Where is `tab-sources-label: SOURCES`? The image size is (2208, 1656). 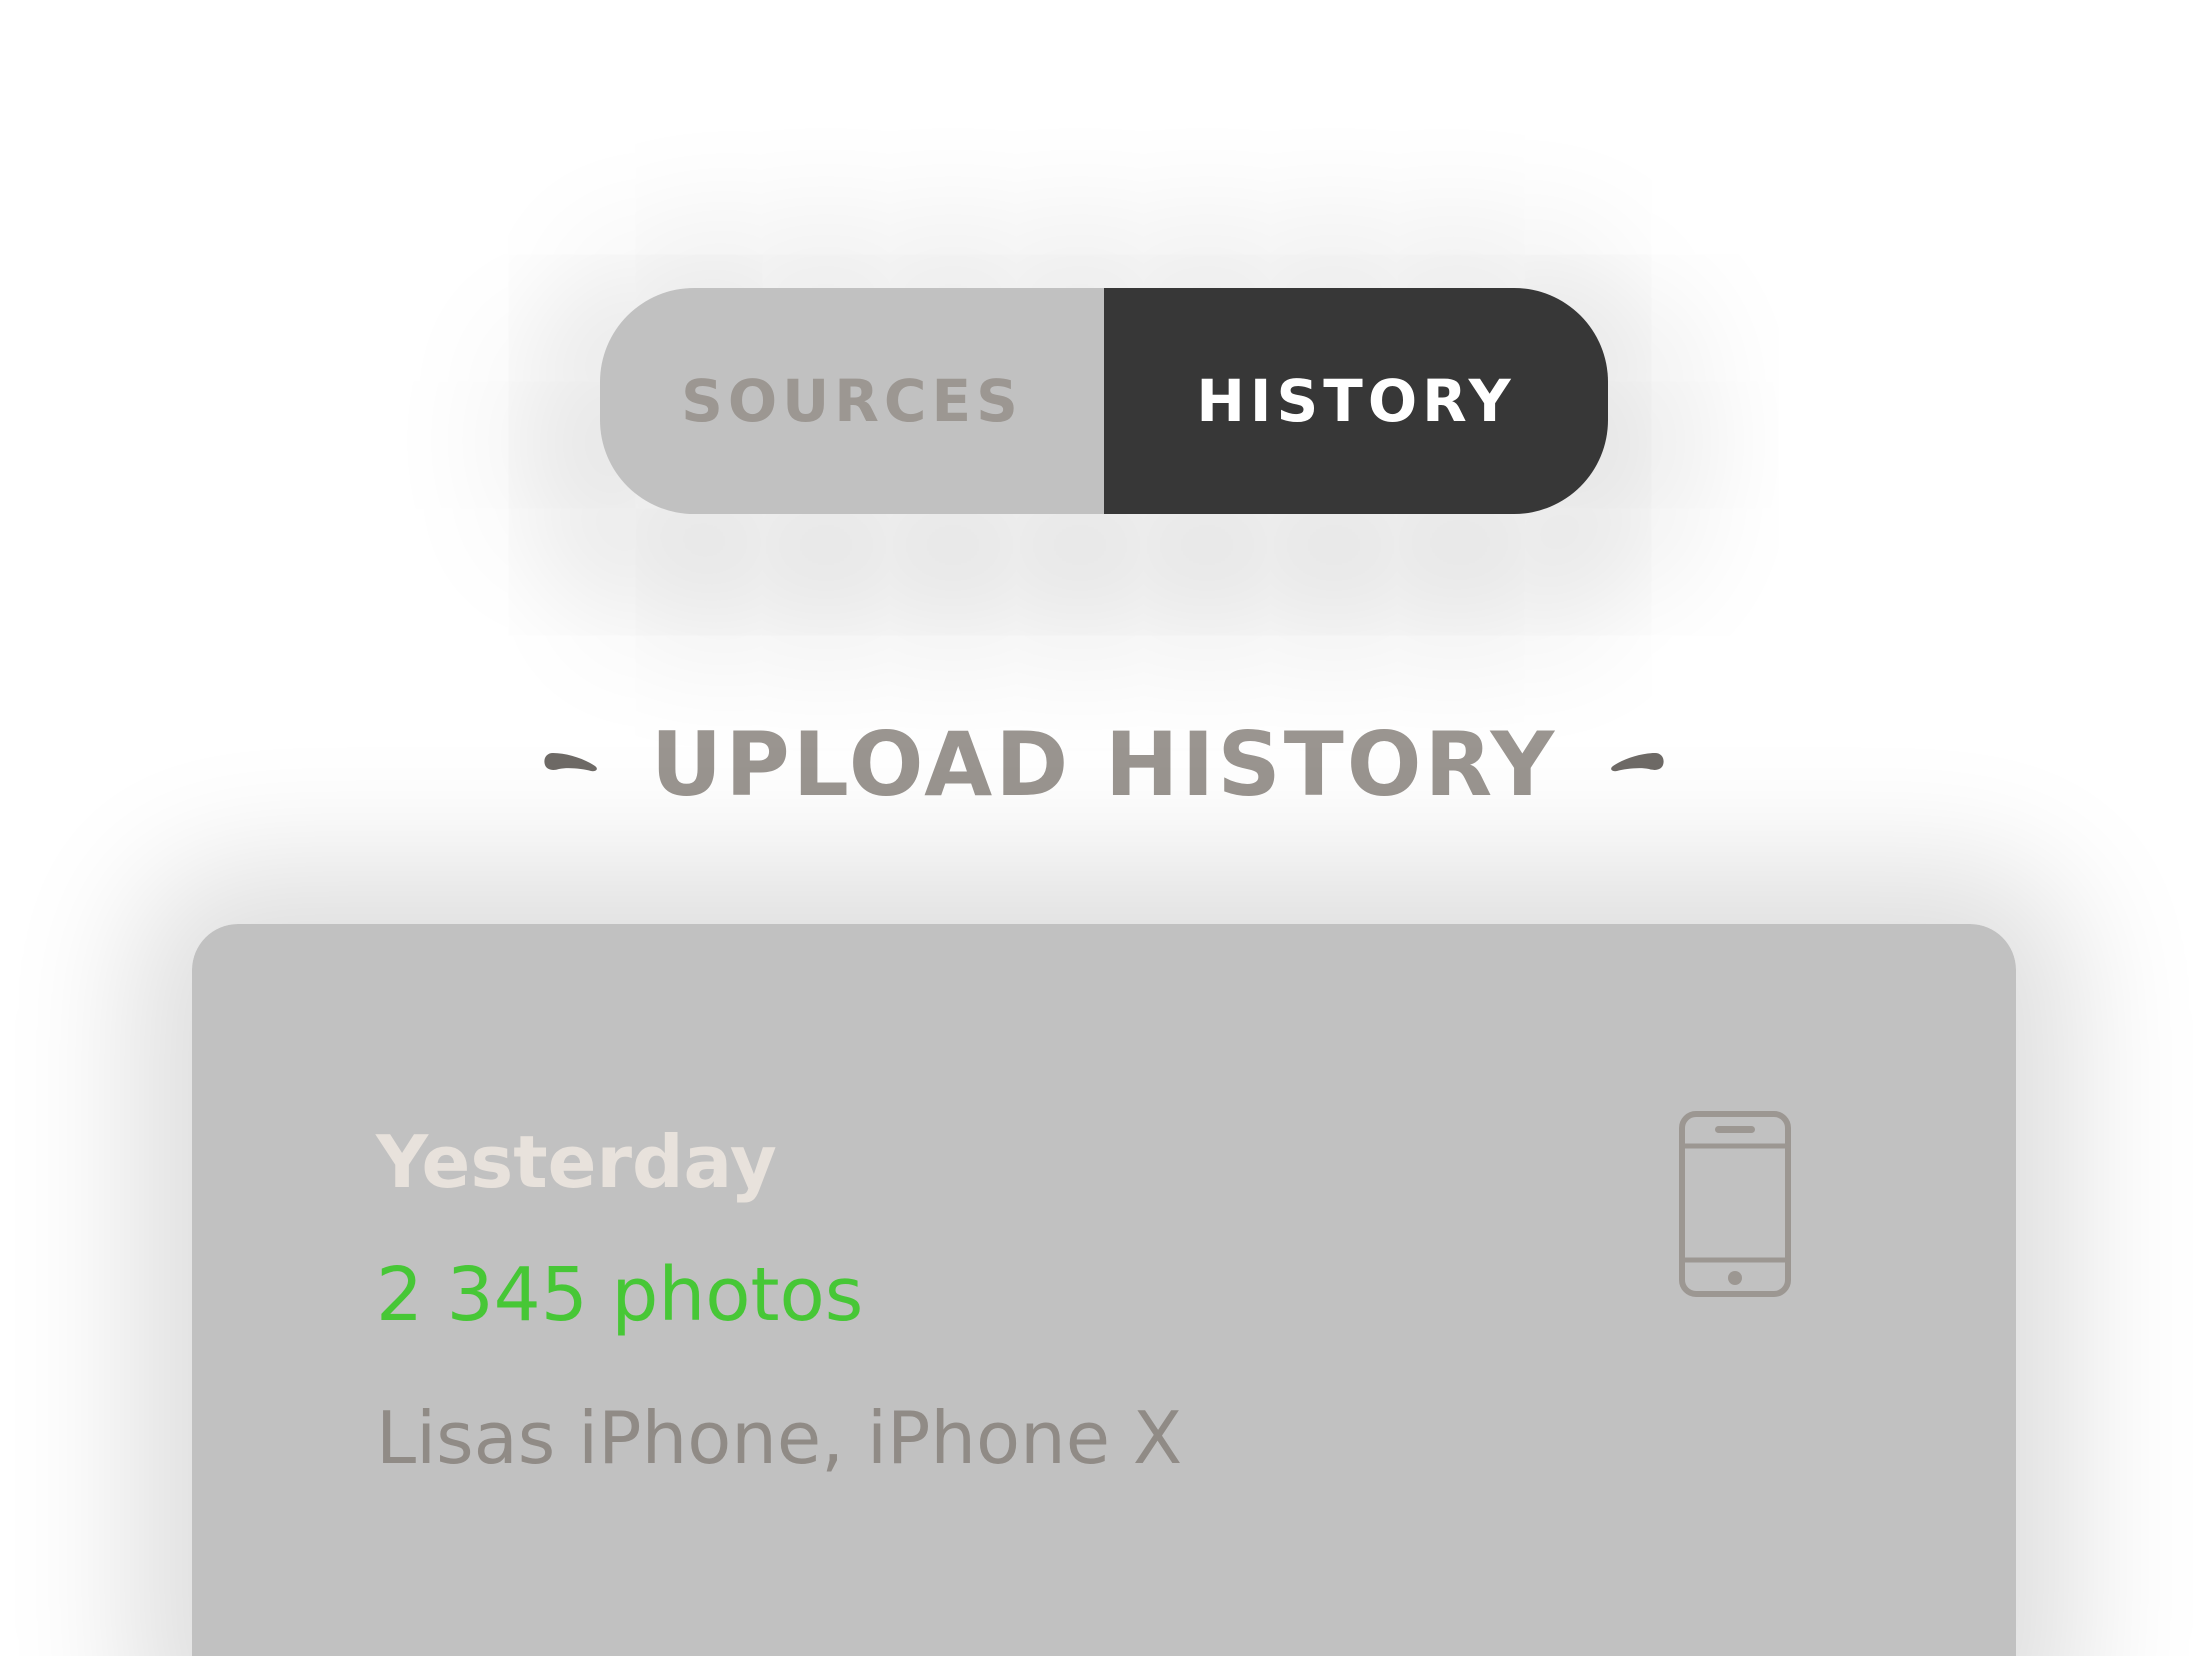 tab-sources-label: SOURCES is located at coordinates (852, 401).